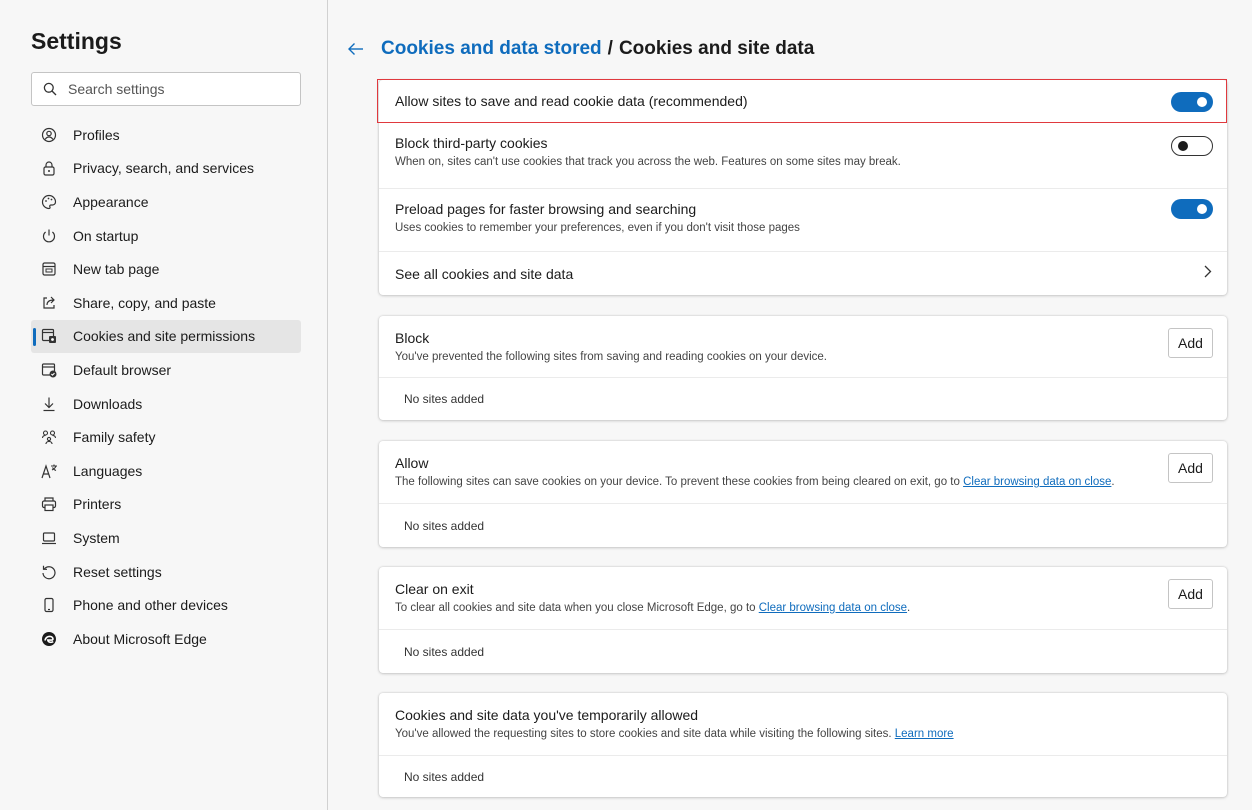 The height and width of the screenshot is (810, 1252). Describe the element at coordinates (52, 538) in the screenshot. I see `laptop-icon` at that location.